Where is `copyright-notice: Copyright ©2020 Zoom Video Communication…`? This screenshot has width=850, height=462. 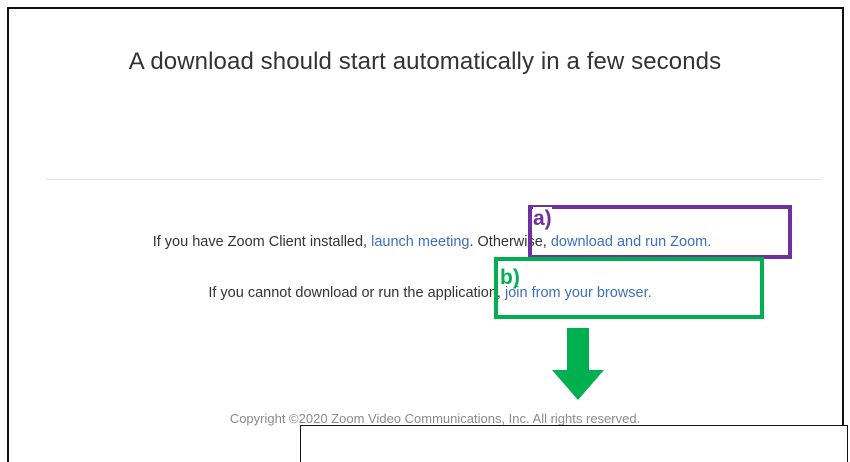 copyright-notice: Copyright ©2020 Zoom Video Communication… is located at coordinates (435, 418).